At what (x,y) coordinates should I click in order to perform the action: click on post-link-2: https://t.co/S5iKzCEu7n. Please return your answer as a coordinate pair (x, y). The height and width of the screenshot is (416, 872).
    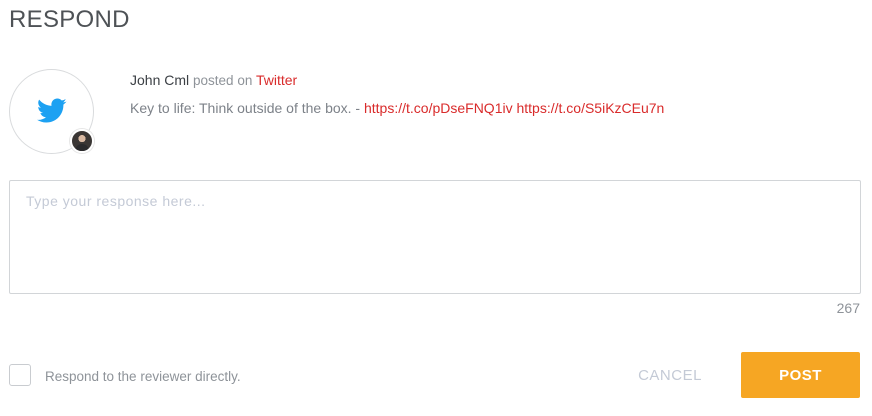
    Looking at the image, I should click on (590, 108).